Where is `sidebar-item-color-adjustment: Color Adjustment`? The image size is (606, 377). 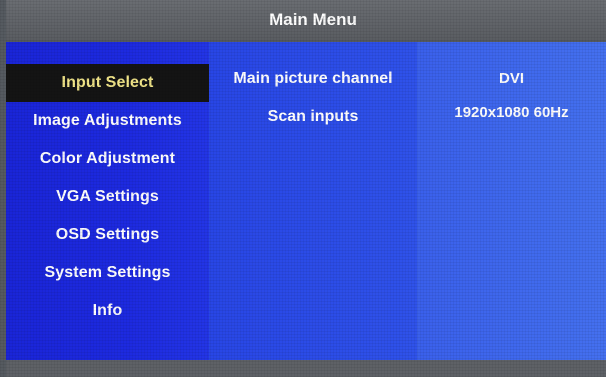
sidebar-item-color-adjustment: Color Adjustment is located at coordinates (107, 159).